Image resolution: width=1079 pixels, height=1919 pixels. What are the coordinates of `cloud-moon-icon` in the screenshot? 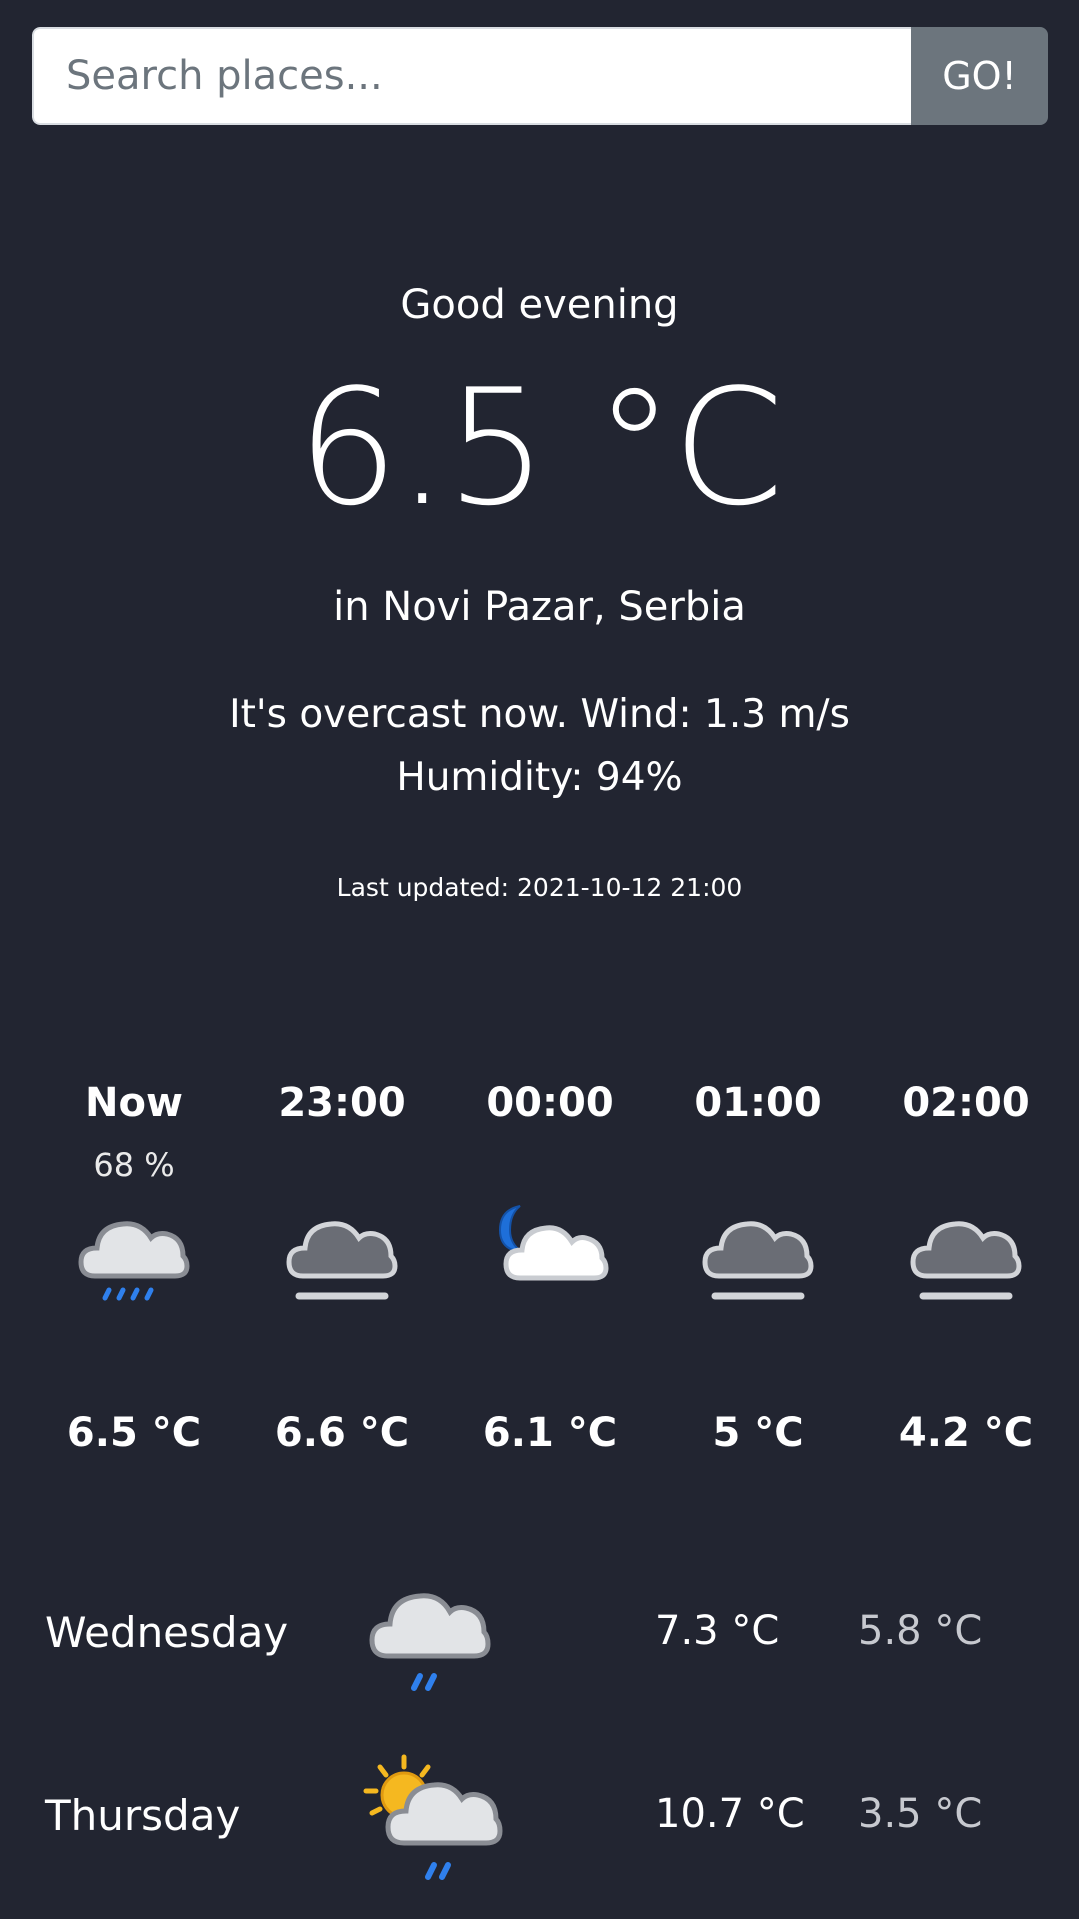 It's located at (553, 1243).